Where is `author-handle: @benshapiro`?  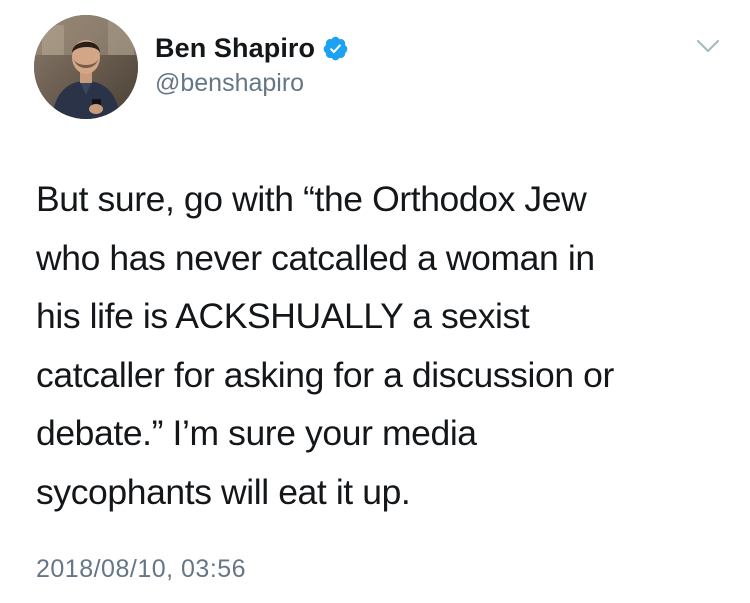 author-handle: @benshapiro is located at coordinates (252, 83).